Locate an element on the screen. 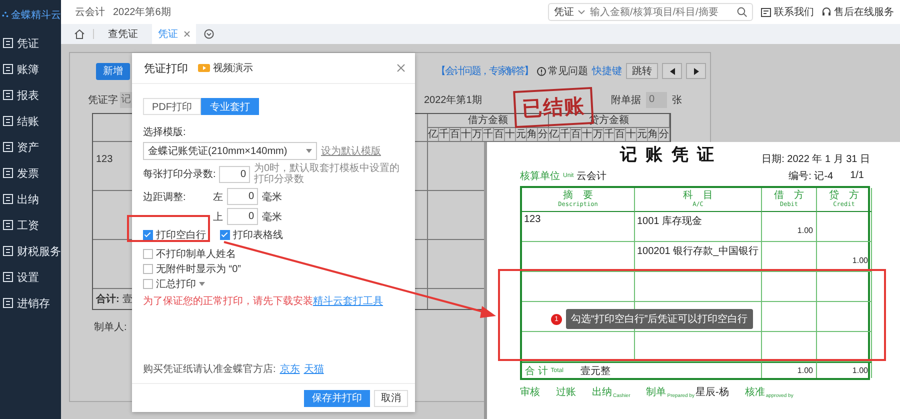 This screenshot has width=900, height=419. sidebar-item: 财税服务 is located at coordinates (30, 251).